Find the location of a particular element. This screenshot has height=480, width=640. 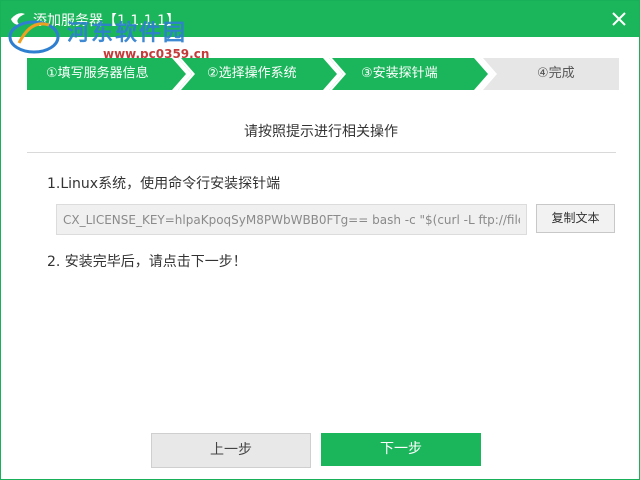

step-install-probe: ③安装探针端 is located at coordinates (408, 74).